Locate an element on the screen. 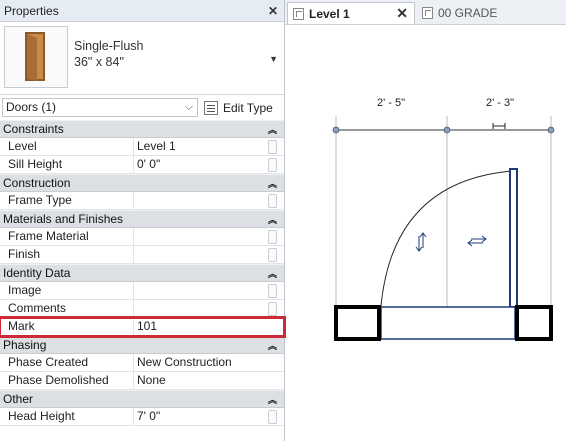 The width and height of the screenshot is (566, 441). group-label: Construction is located at coordinates (37, 183).